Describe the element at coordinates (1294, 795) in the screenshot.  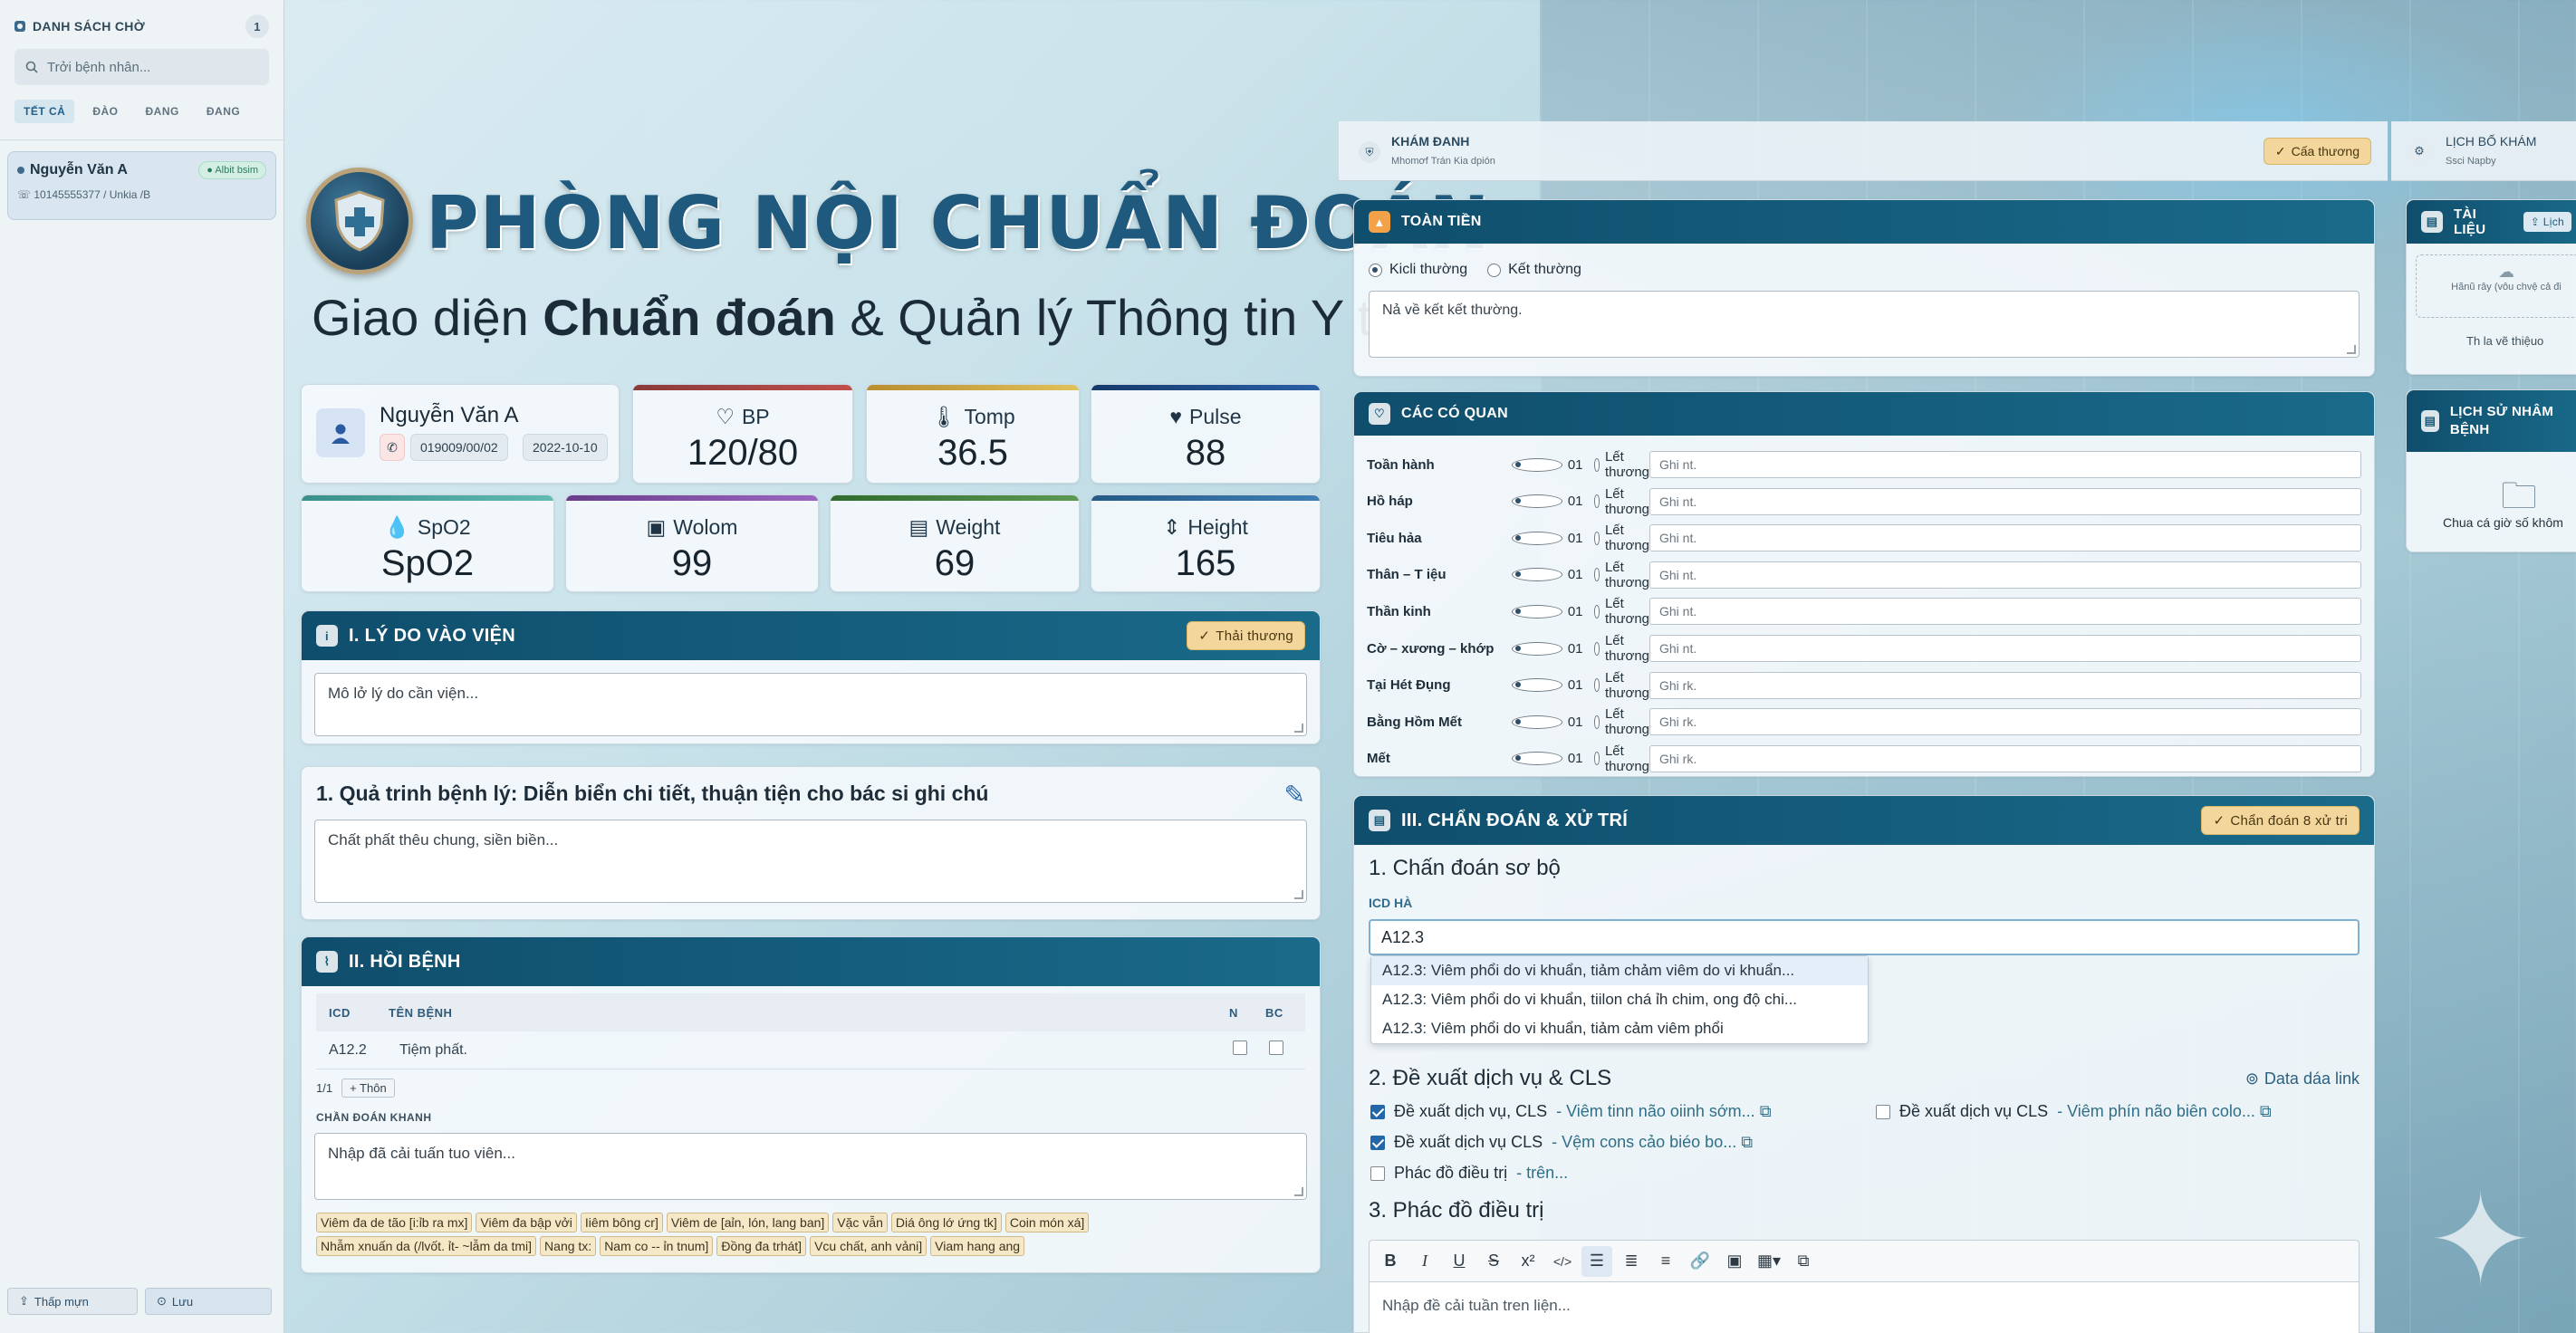
I see `pencil-icon: ✎` at that location.